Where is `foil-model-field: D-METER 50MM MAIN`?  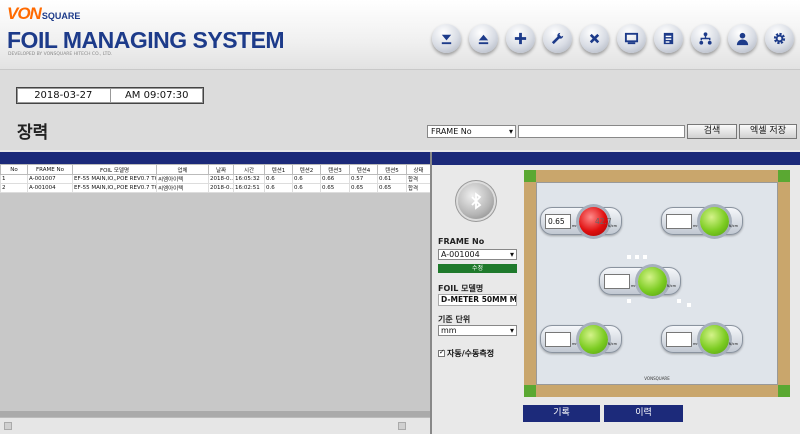 foil-model-field: D-METER 50MM MAIN is located at coordinates (477, 300).